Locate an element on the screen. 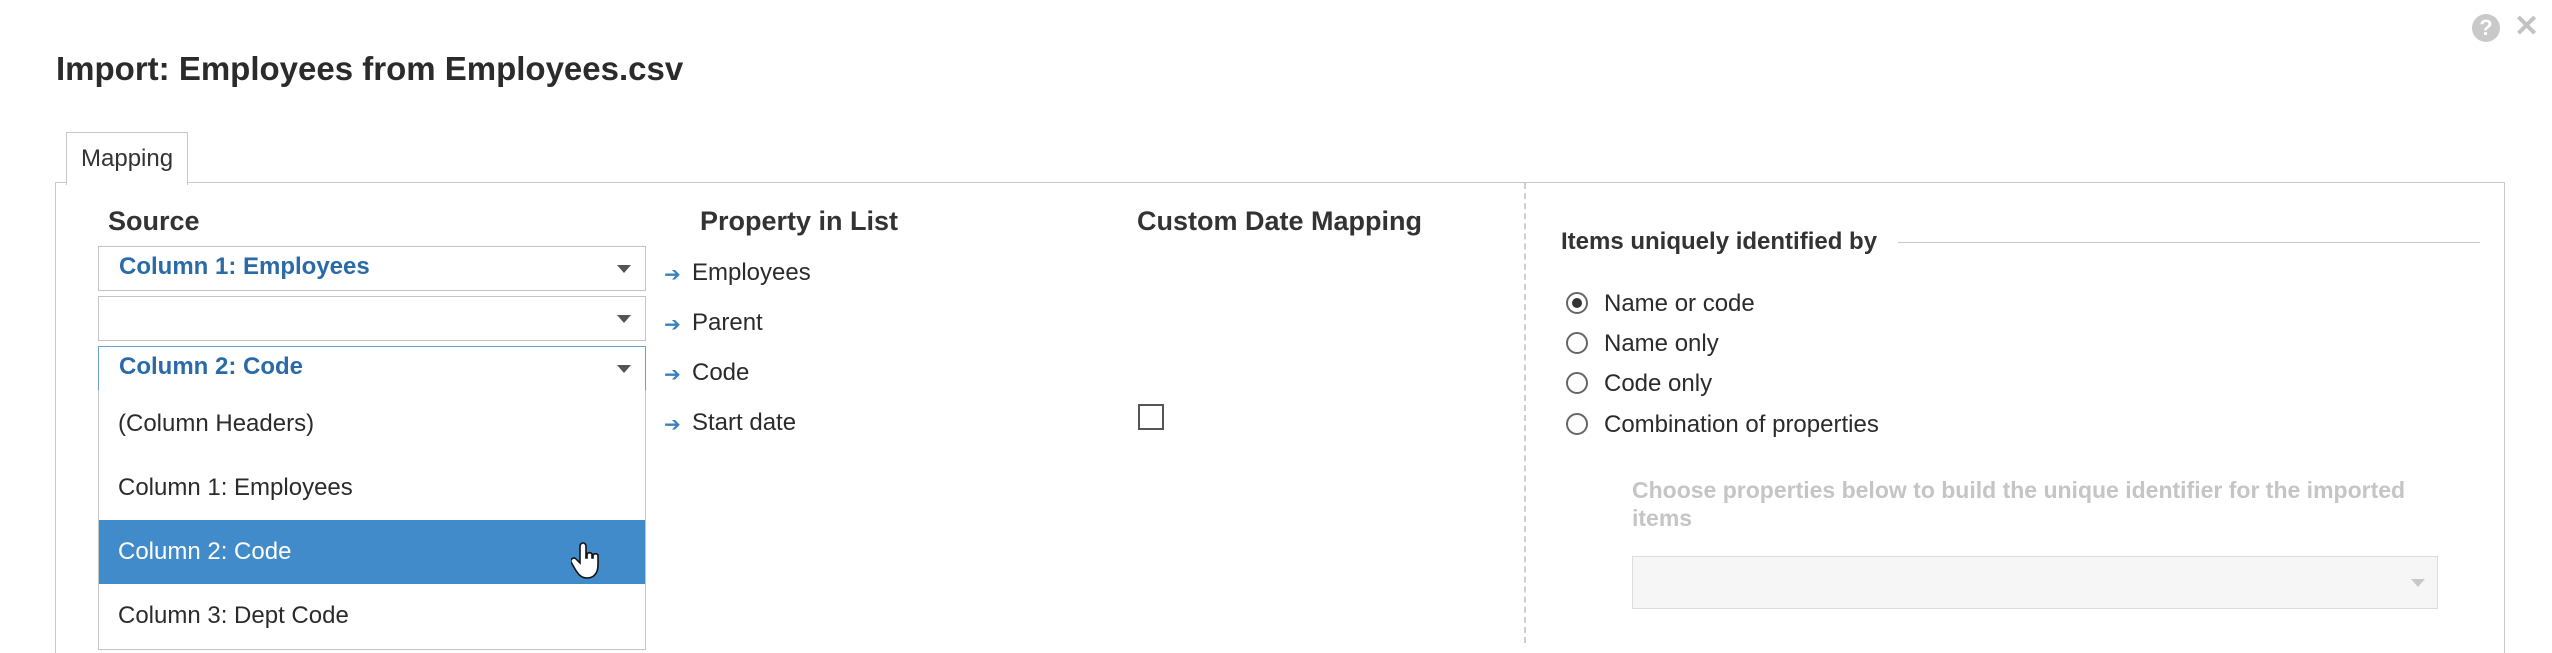 The image size is (2552, 653). close-icon: ✕ is located at coordinates (2526, 27).